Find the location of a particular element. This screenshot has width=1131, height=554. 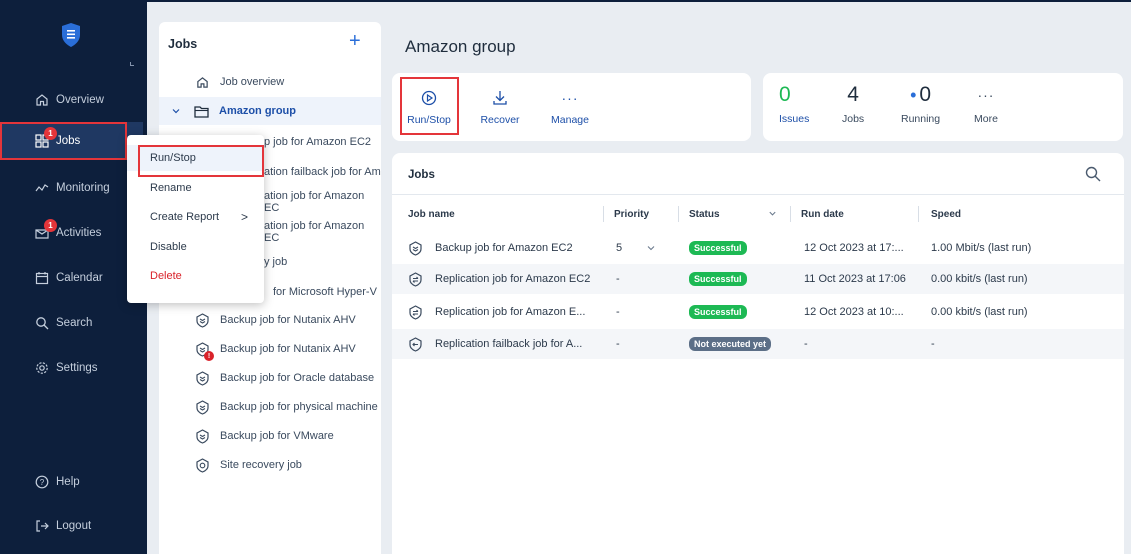

menu-item-delete: Delete is located at coordinates (195, 276).